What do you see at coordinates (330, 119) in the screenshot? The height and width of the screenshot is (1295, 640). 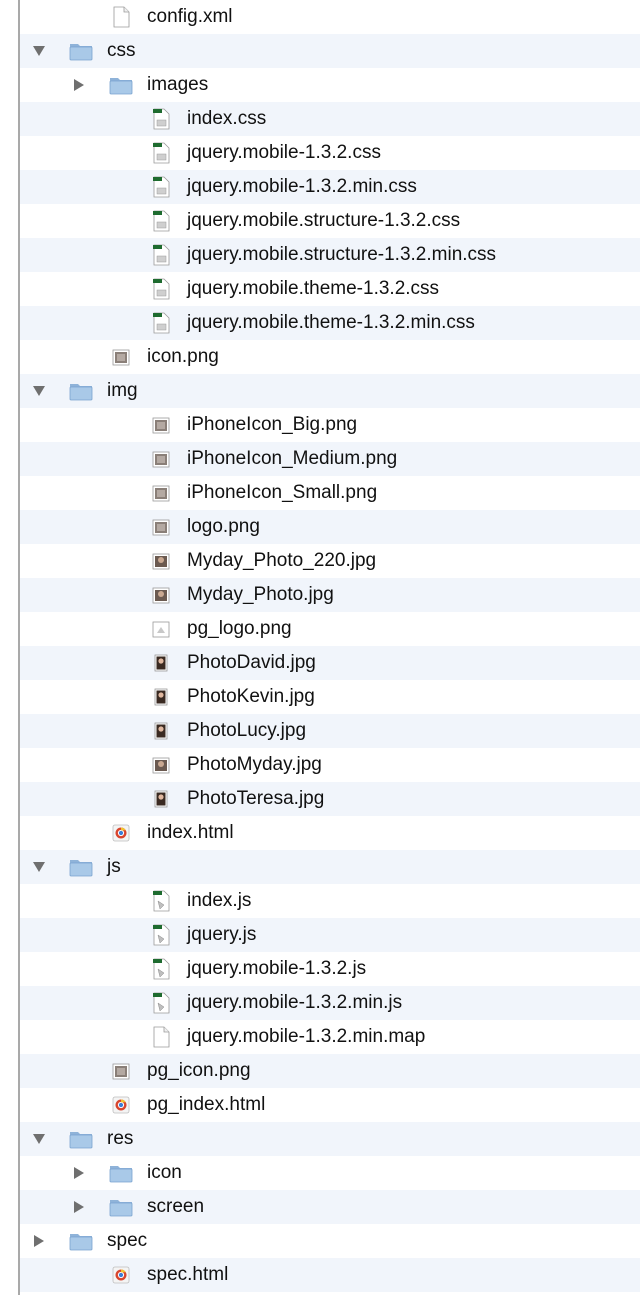 I see `tree-file-row-index-css: index.css` at bounding box center [330, 119].